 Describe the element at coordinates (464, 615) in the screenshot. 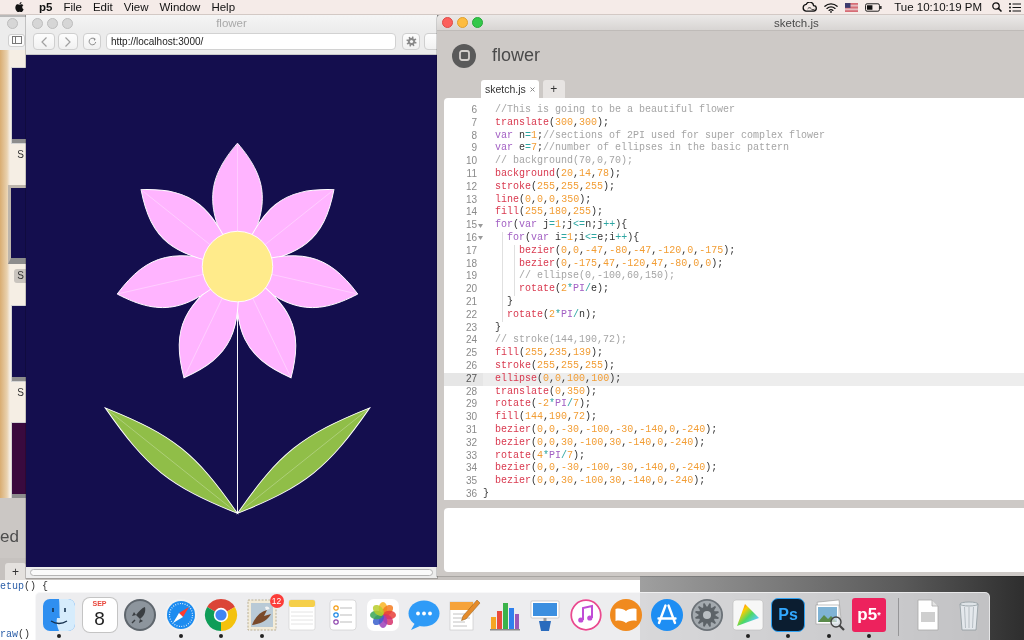

I see `pen-and-paper-icon` at that location.